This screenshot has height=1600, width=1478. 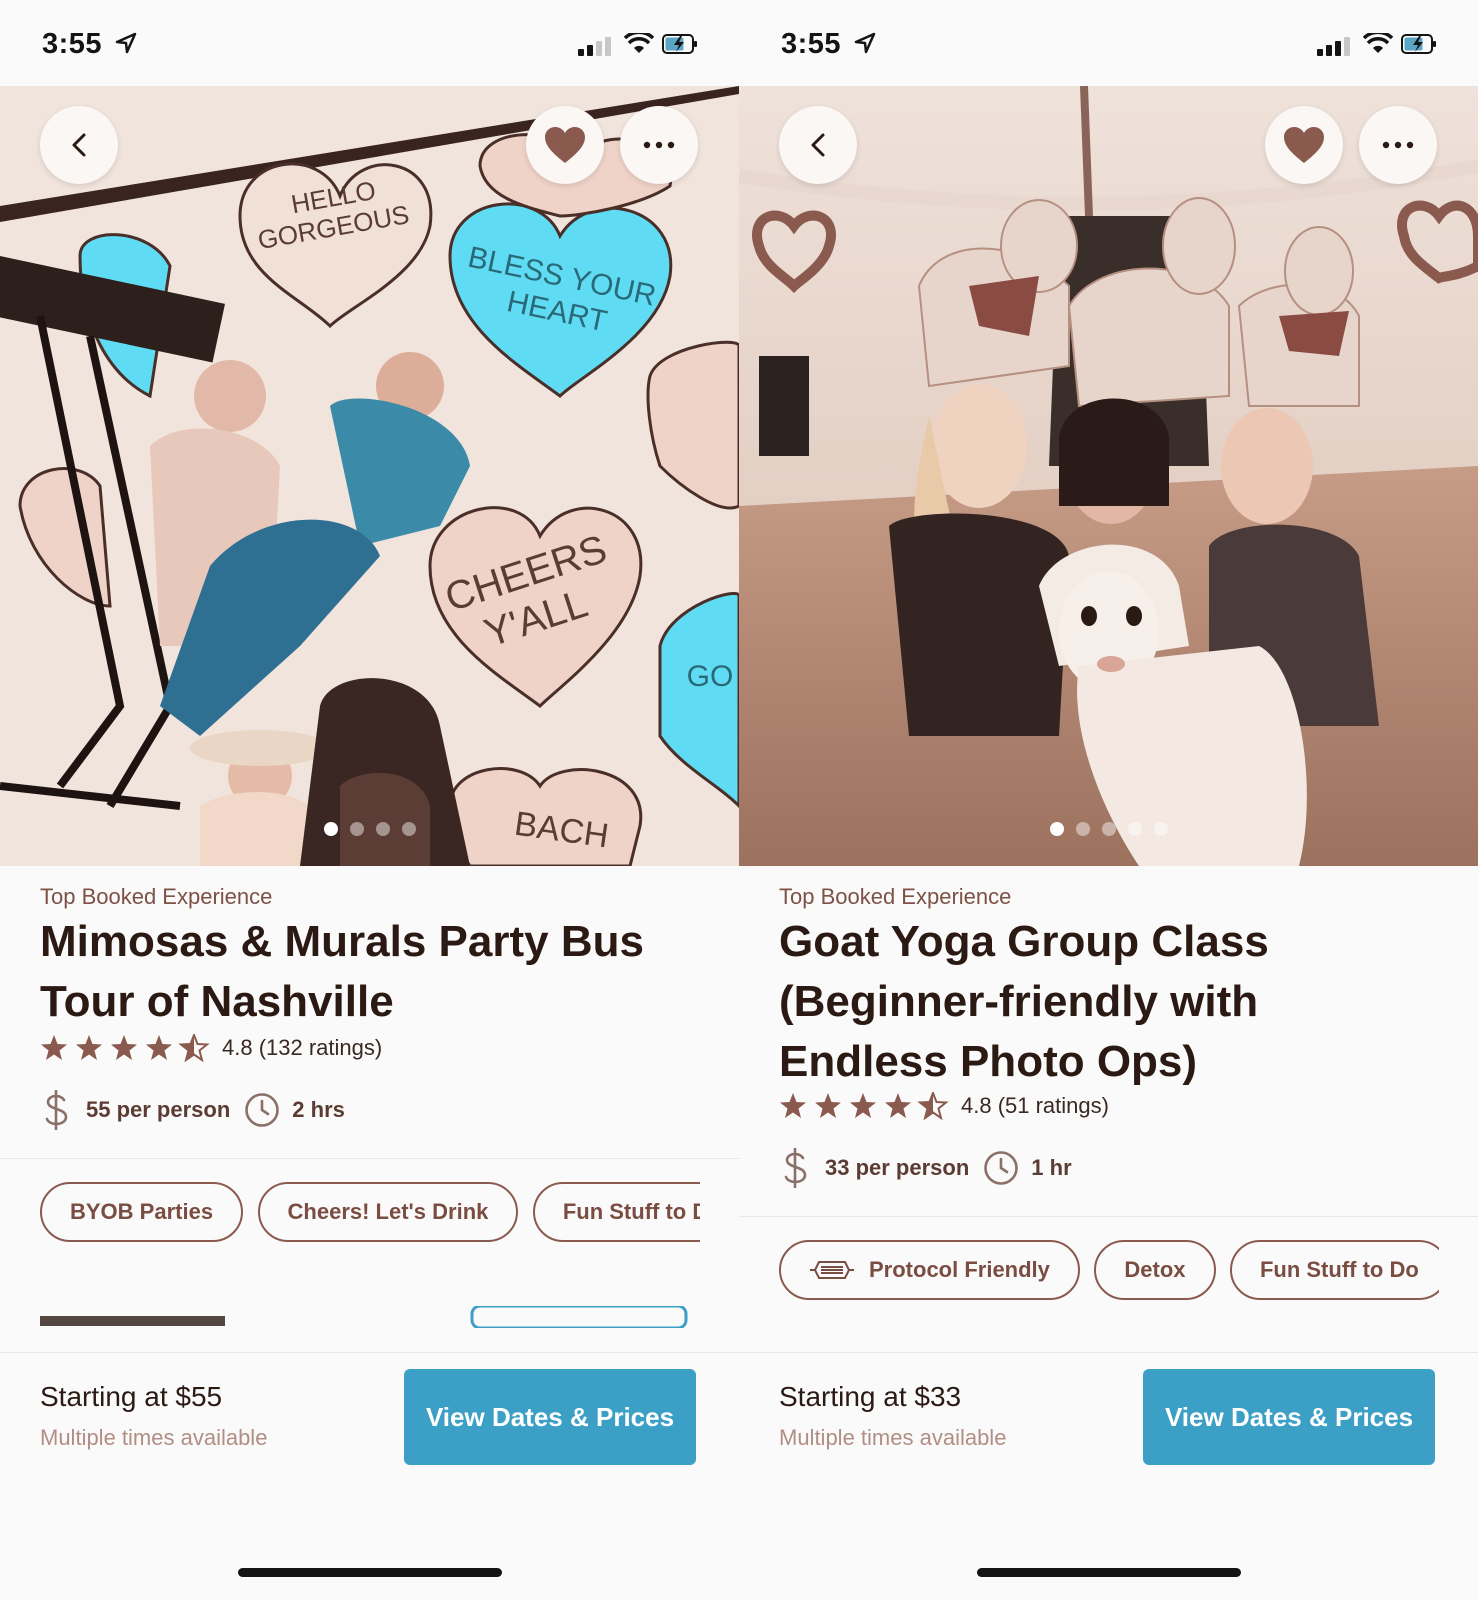 What do you see at coordinates (710, 676) in the screenshot?
I see `mural-text-go: GO` at bounding box center [710, 676].